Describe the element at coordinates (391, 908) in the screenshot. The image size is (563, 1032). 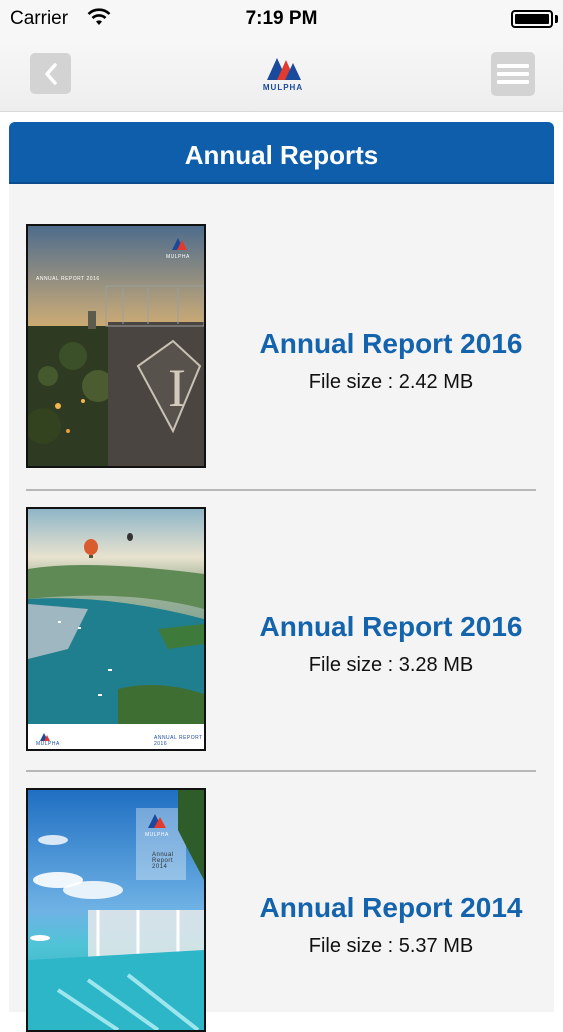
I see `report-title: Annual Report 2014` at that location.